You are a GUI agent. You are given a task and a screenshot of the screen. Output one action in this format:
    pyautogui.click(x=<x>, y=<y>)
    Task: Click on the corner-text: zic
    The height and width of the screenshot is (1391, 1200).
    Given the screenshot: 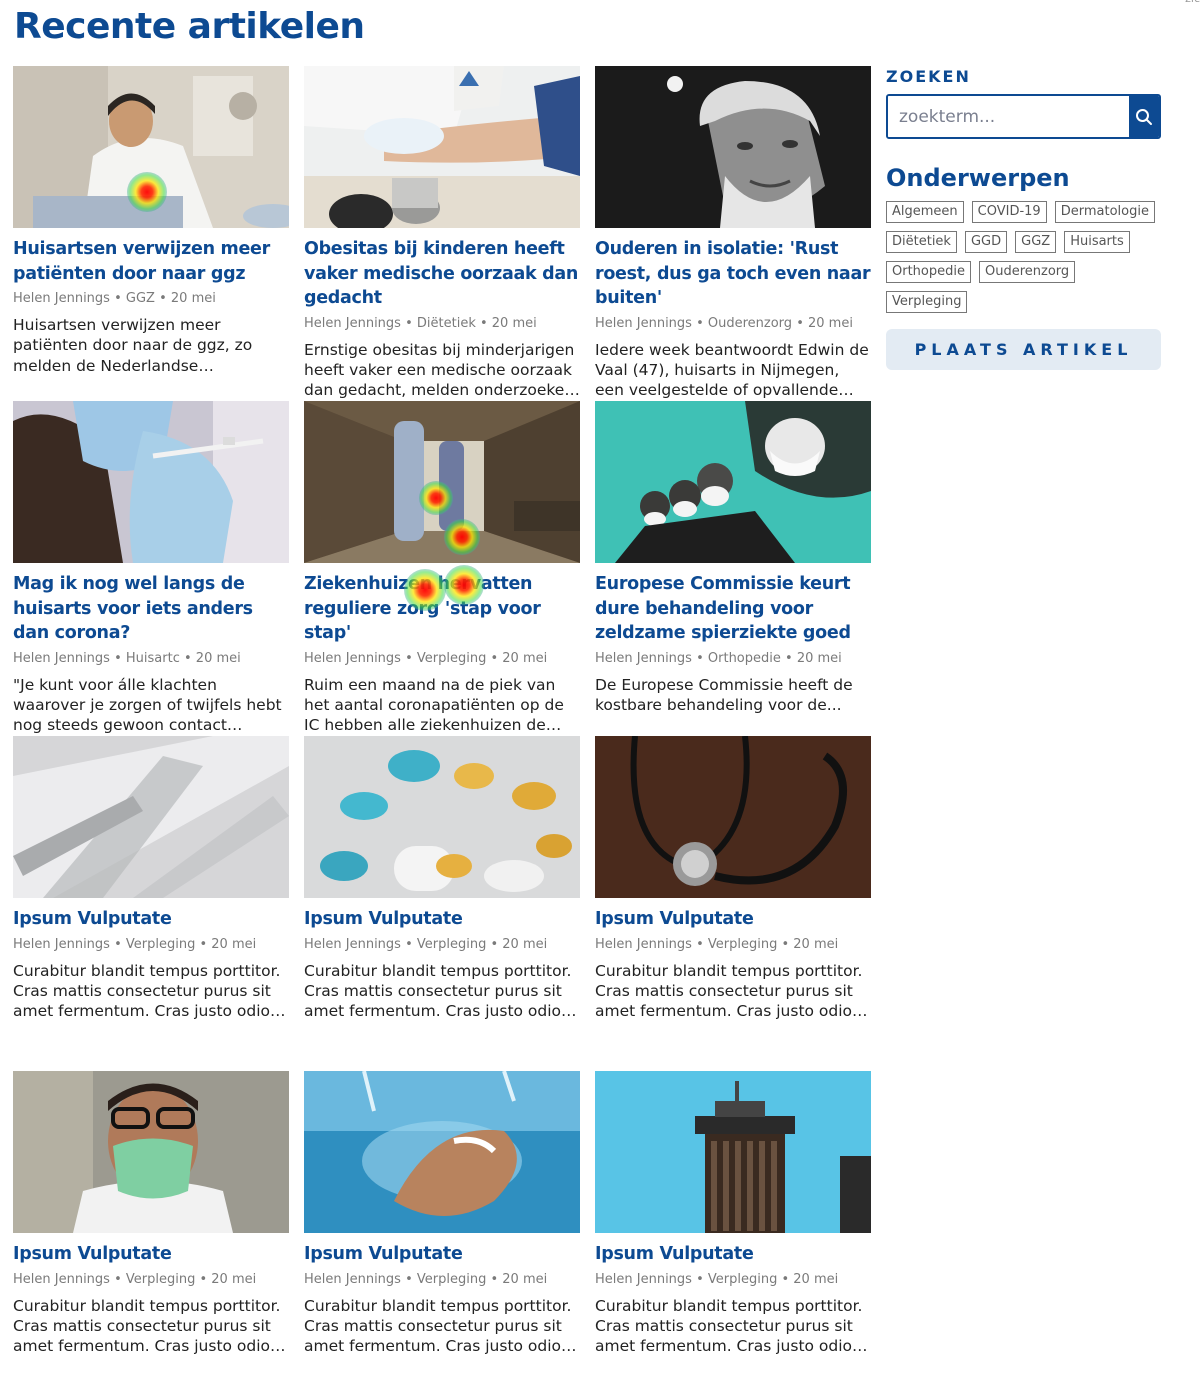 What is the action you would take?
    pyautogui.click(x=1192, y=2)
    